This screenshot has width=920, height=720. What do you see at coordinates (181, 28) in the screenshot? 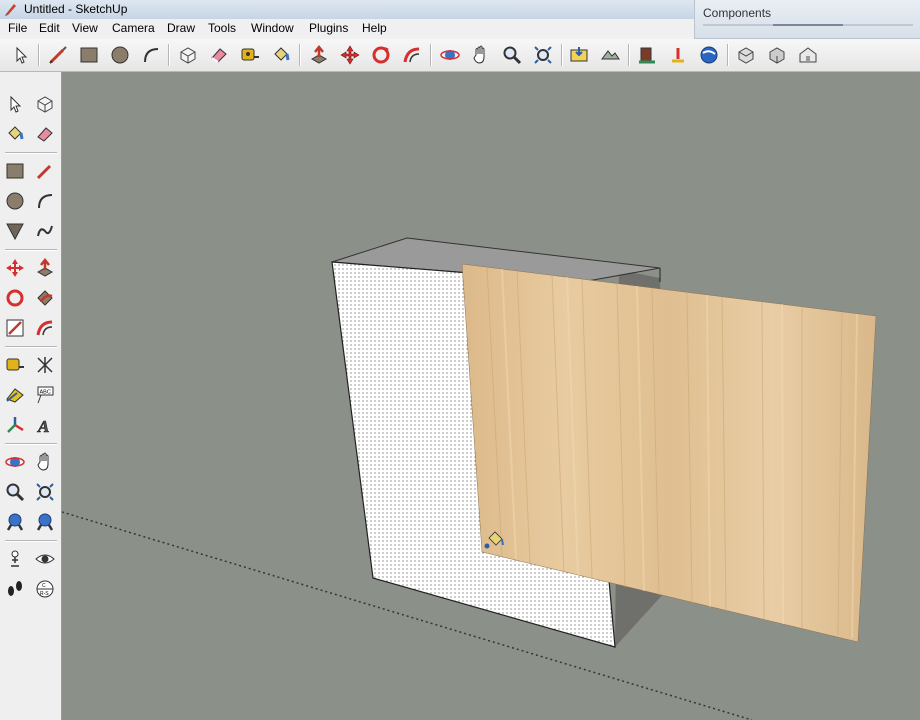
I see `menu-draw: Draw` at bounding box center [181, 28].